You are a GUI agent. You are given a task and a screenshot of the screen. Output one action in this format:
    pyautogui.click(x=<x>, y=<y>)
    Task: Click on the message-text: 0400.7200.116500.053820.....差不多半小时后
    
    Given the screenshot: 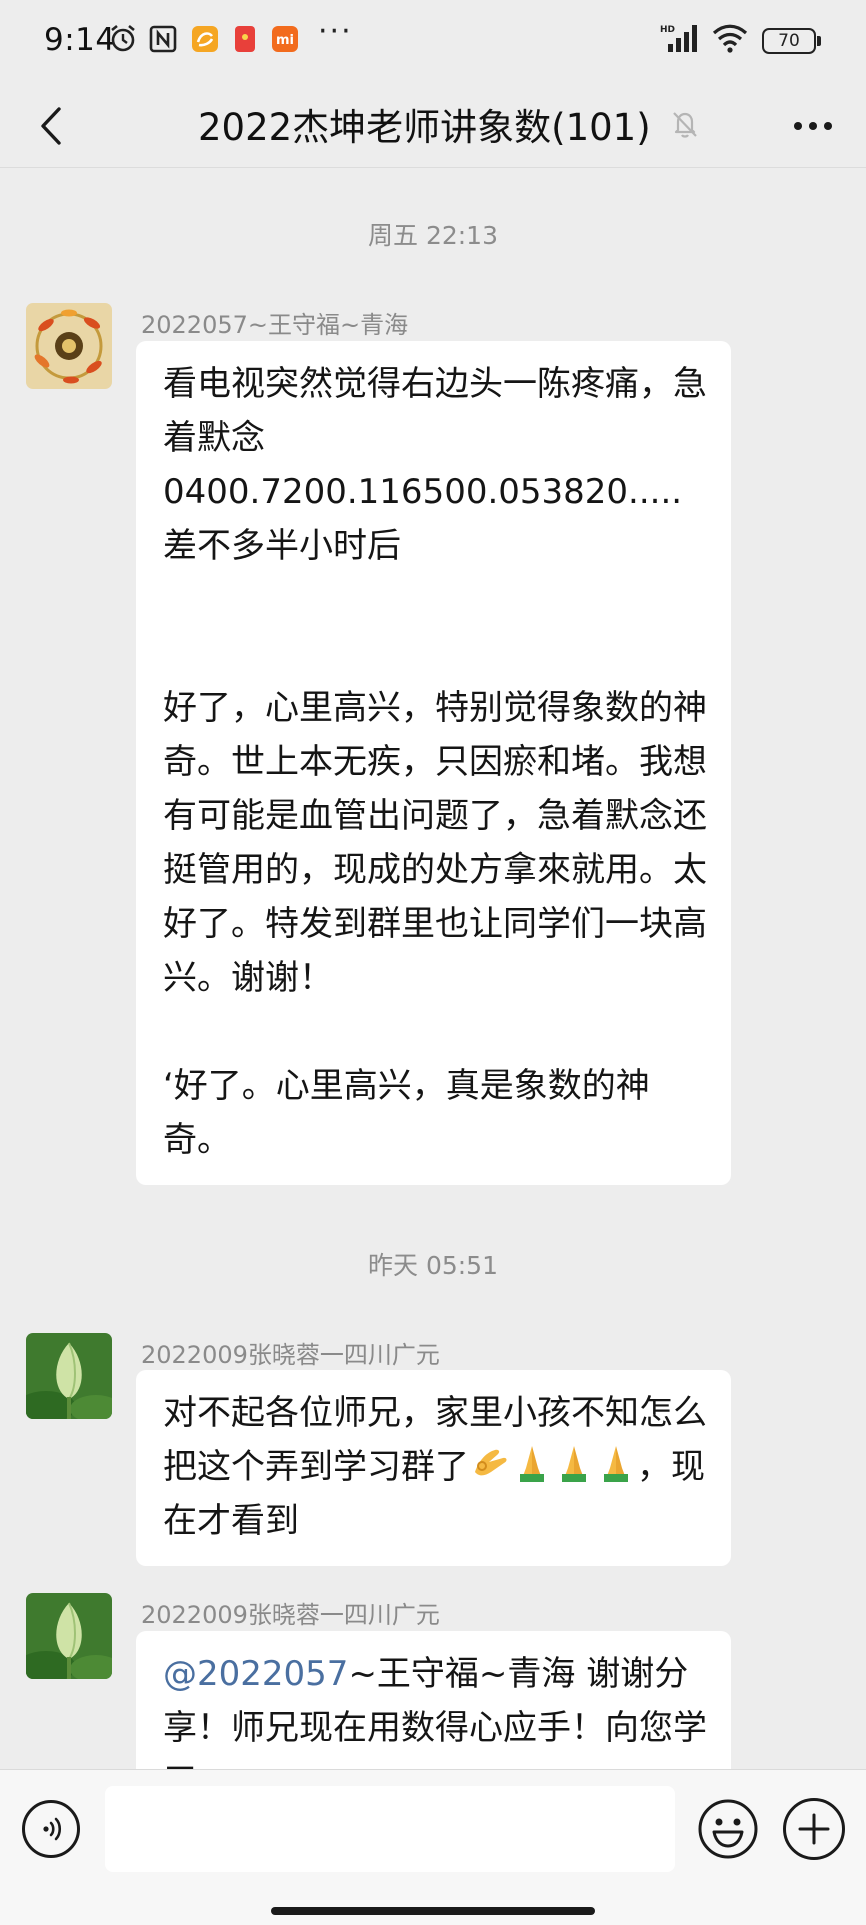 What is the action you would take?
    pyautogui.click(x=423, y=519)
    